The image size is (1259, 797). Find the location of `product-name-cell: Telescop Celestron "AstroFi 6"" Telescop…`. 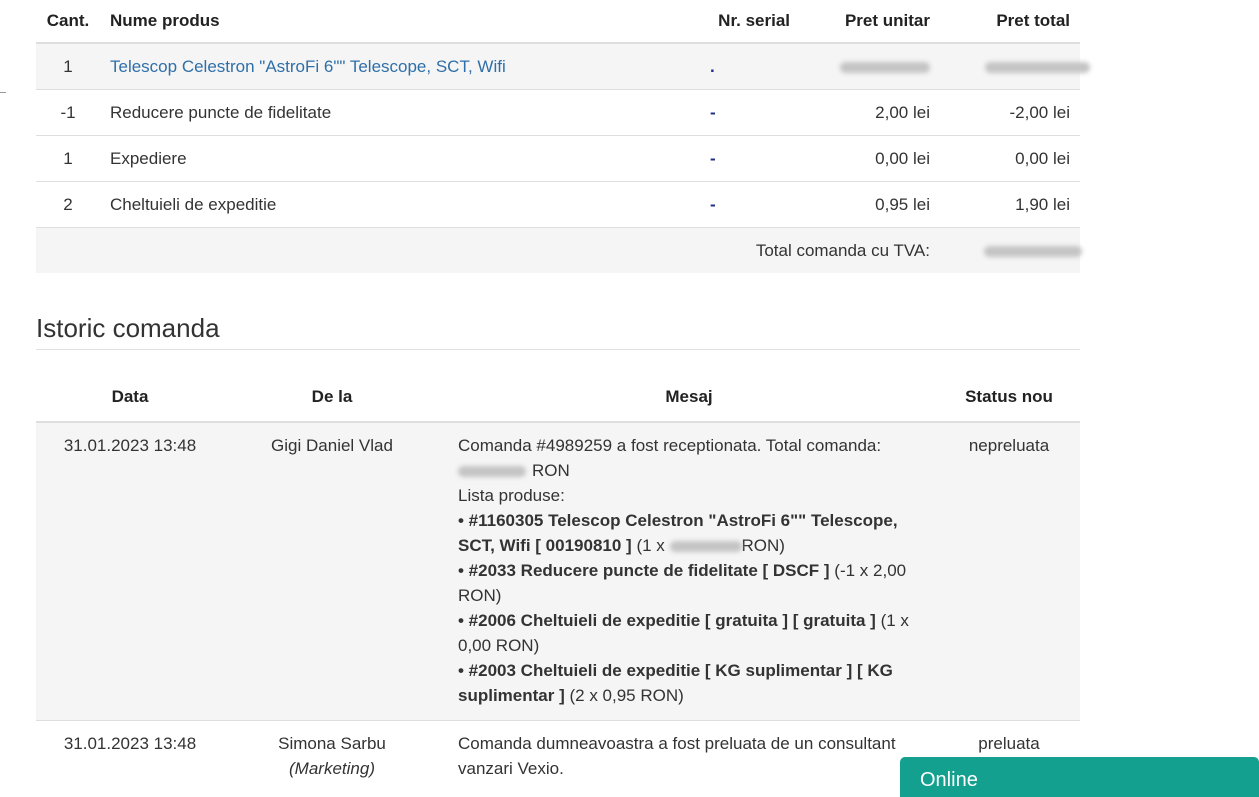

product-name-cell: Telescop Celestron "AstroFi 6"" Telescop… is located at coordinates (380, 66).